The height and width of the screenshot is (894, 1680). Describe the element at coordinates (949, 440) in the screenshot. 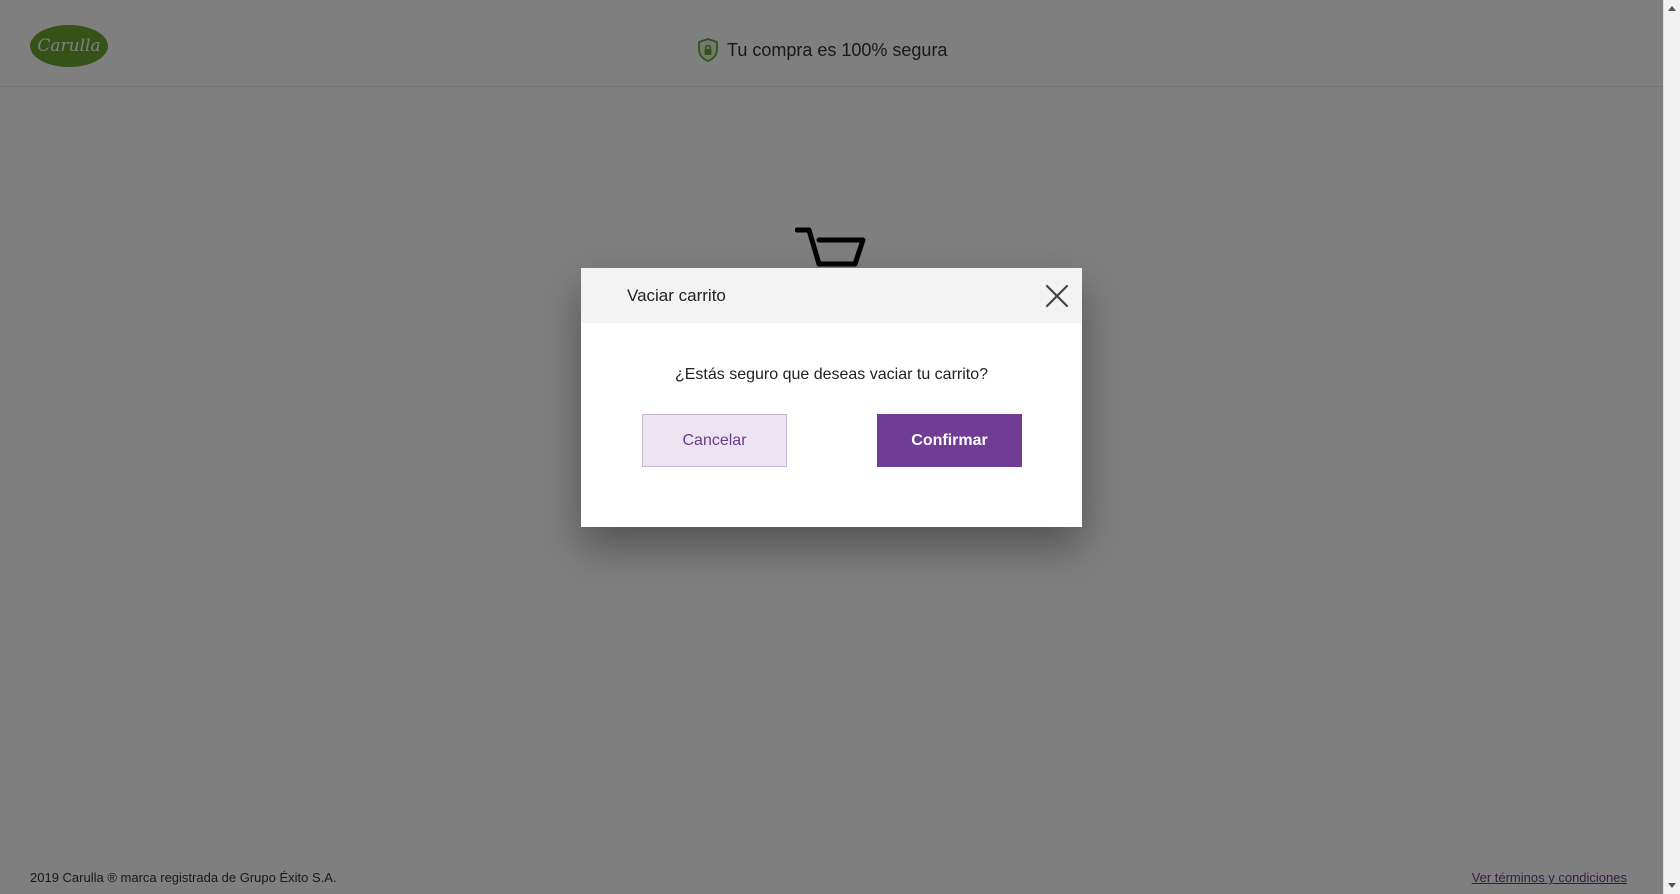

I see `confirm-button: Confirmar` at that location.